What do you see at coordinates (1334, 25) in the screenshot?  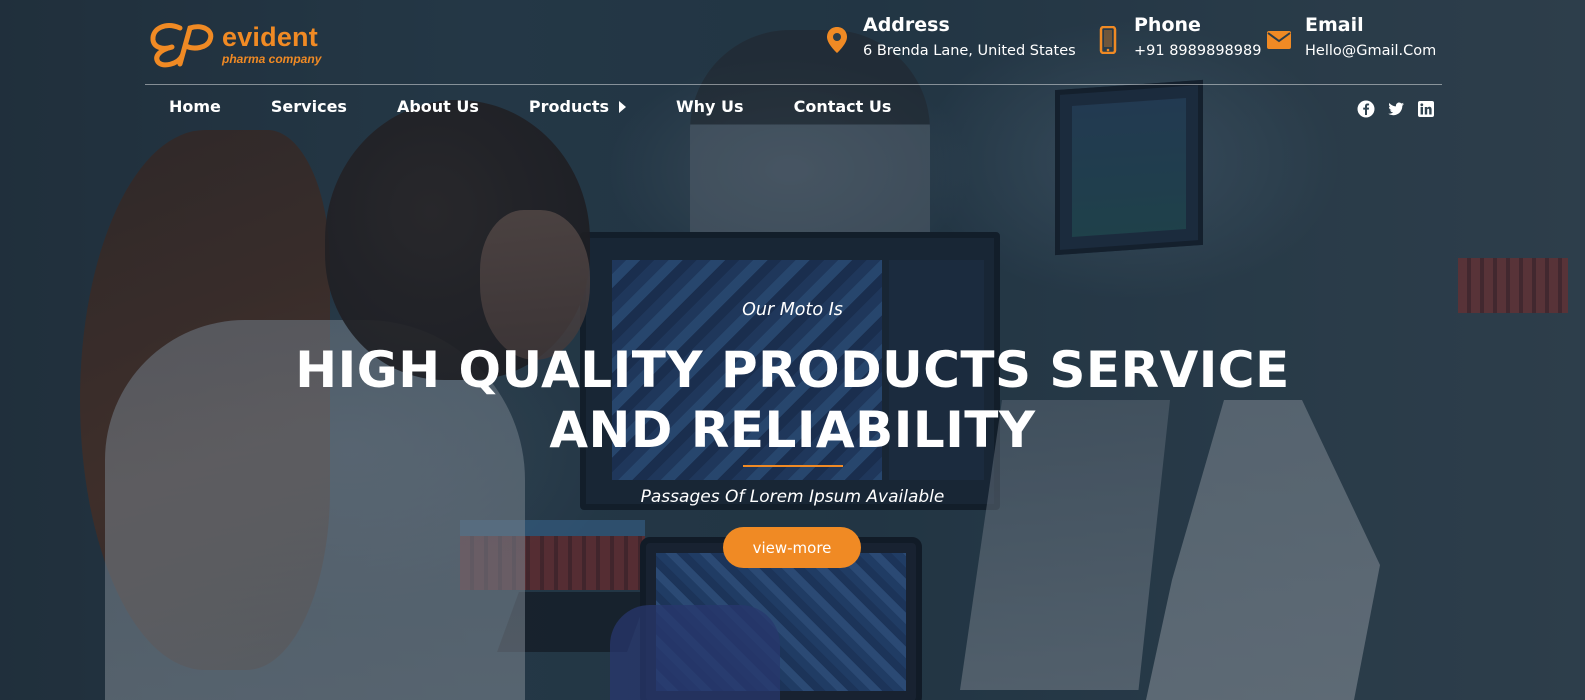 I see `email-title: Email` at bounding box center [1334, 25].